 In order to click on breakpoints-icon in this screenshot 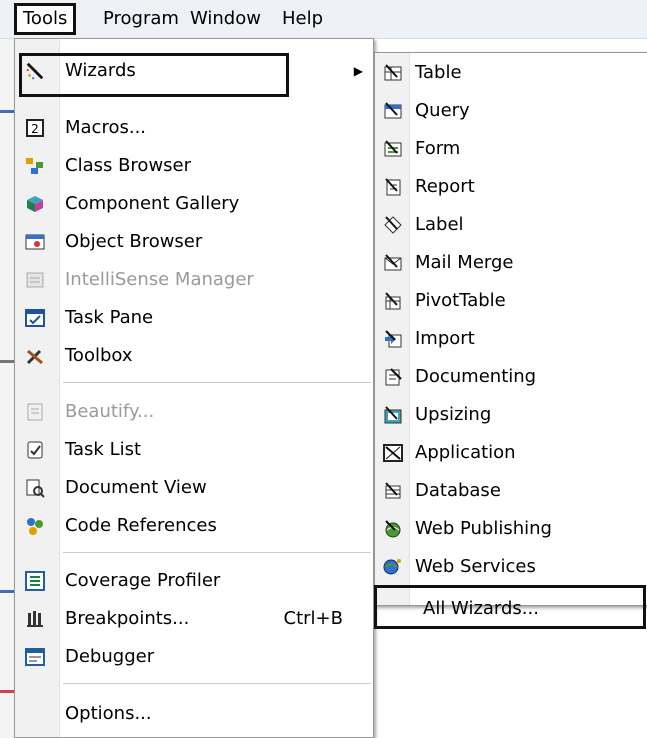, I will do `click(35, 619)`.